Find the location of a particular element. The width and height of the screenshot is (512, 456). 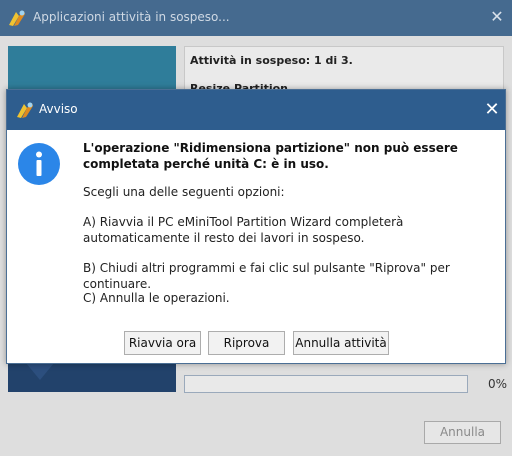

dialog-title: Avviso is located at coordinates (58, 109).